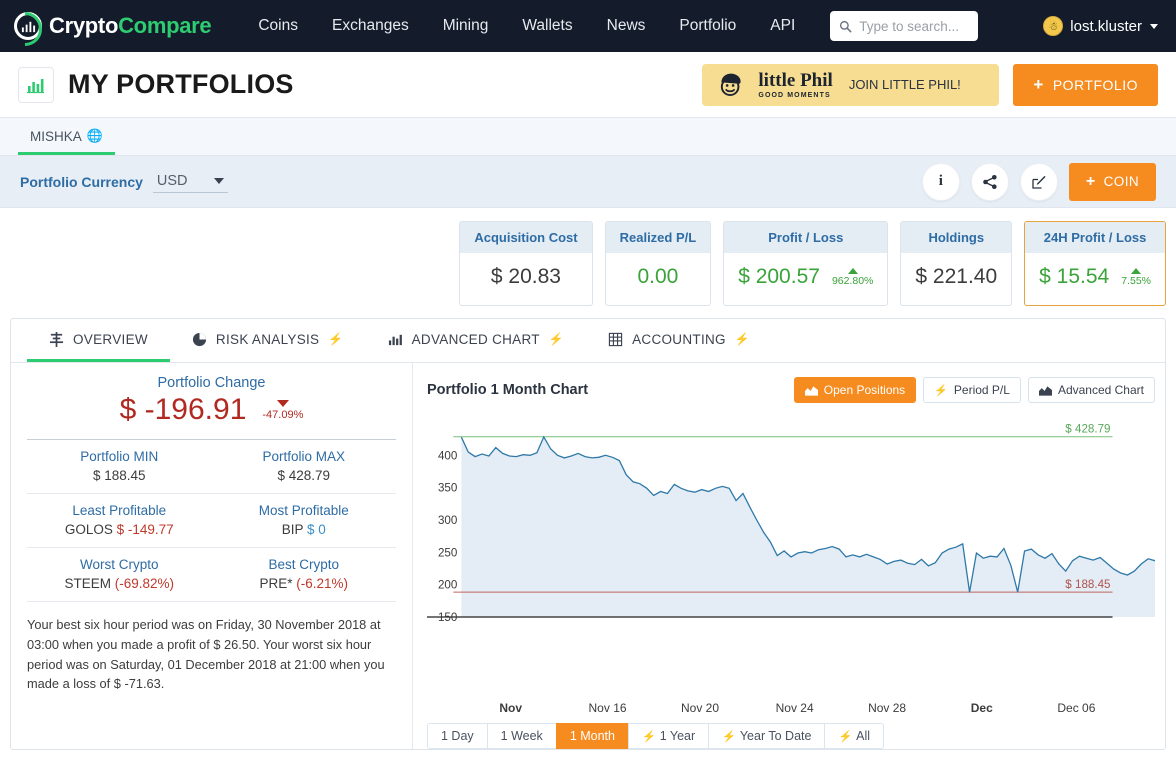 The height and width of the screenshot is (784, 1176). Describe the element at coordinates (28, 26) in the screenshot. I see `chart-logo-icon` at that location.